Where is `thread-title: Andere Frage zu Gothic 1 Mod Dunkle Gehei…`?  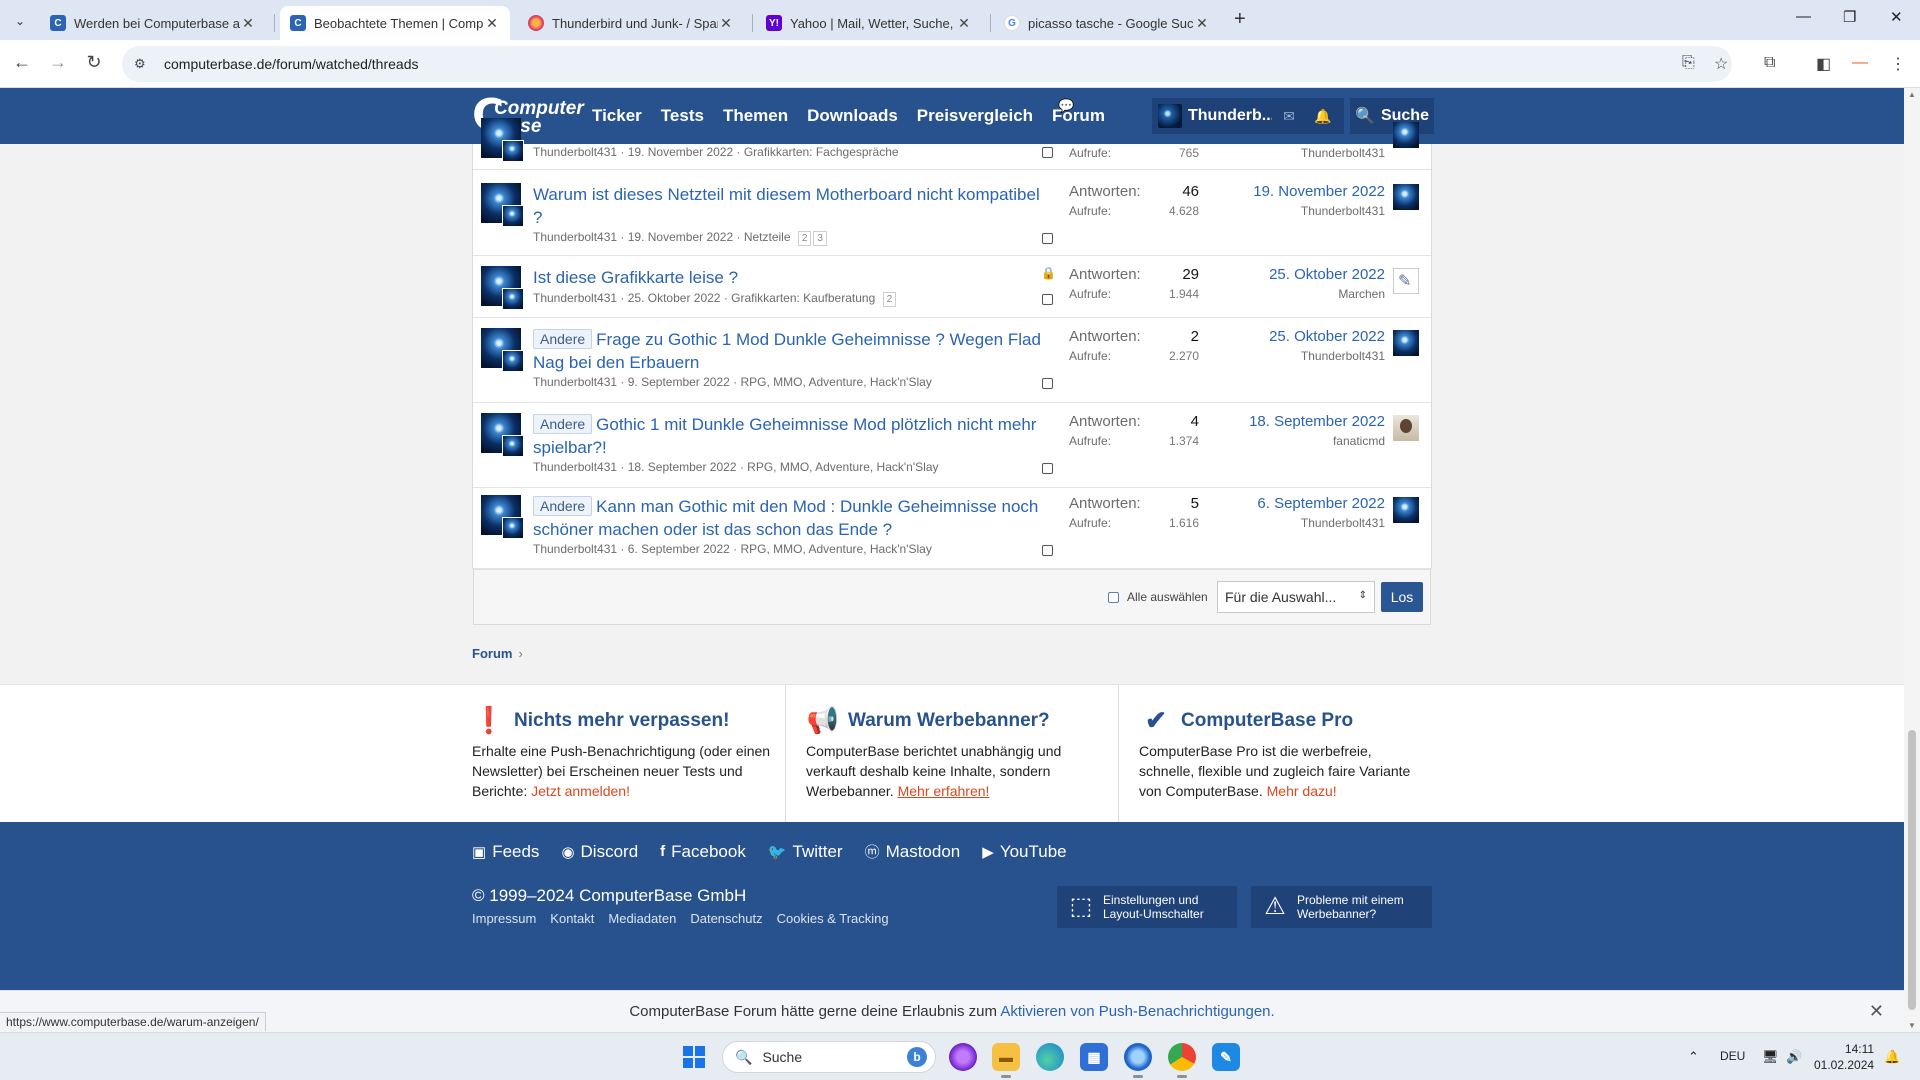
thread-title: Andere Frage zu Gothic 1 Mod Dunkle Gehei… is located at coordinates (793, 351).